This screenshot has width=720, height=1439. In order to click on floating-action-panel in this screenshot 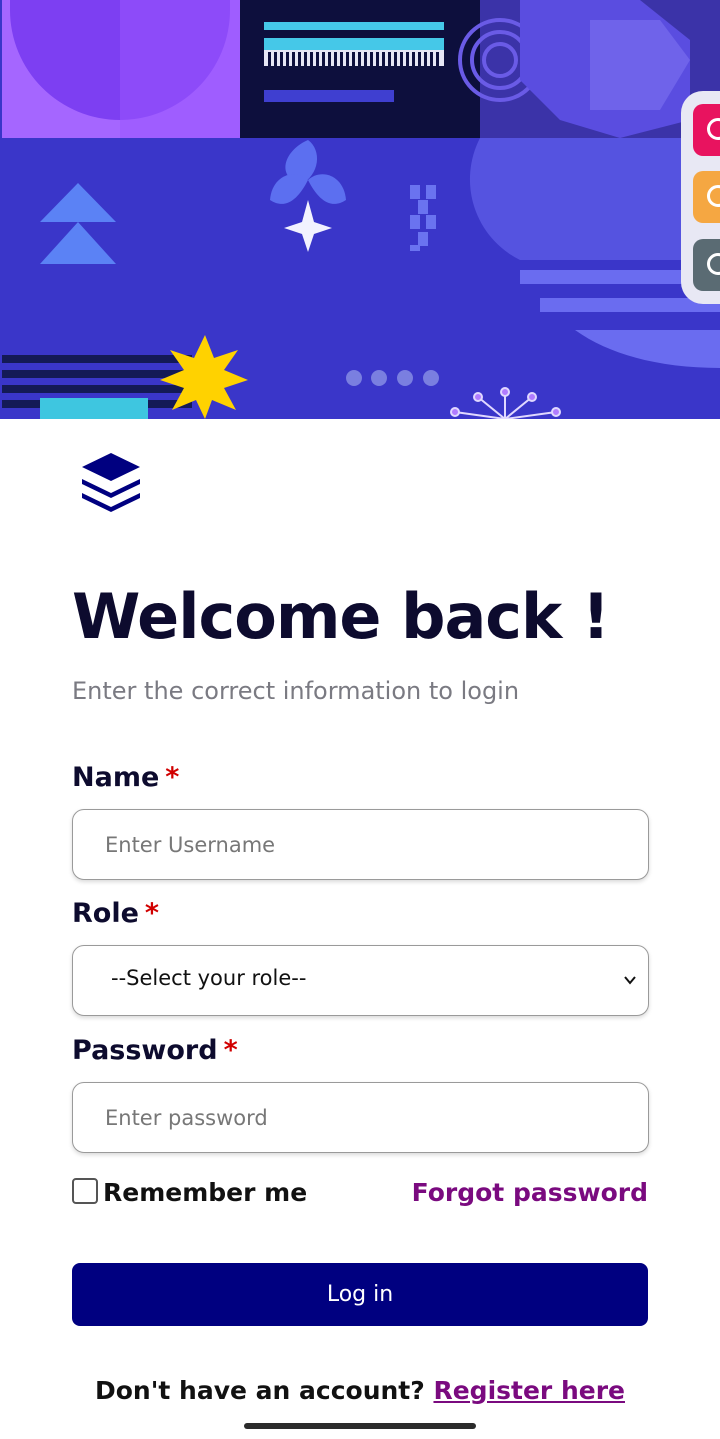, I will do `click(700, 197)`.